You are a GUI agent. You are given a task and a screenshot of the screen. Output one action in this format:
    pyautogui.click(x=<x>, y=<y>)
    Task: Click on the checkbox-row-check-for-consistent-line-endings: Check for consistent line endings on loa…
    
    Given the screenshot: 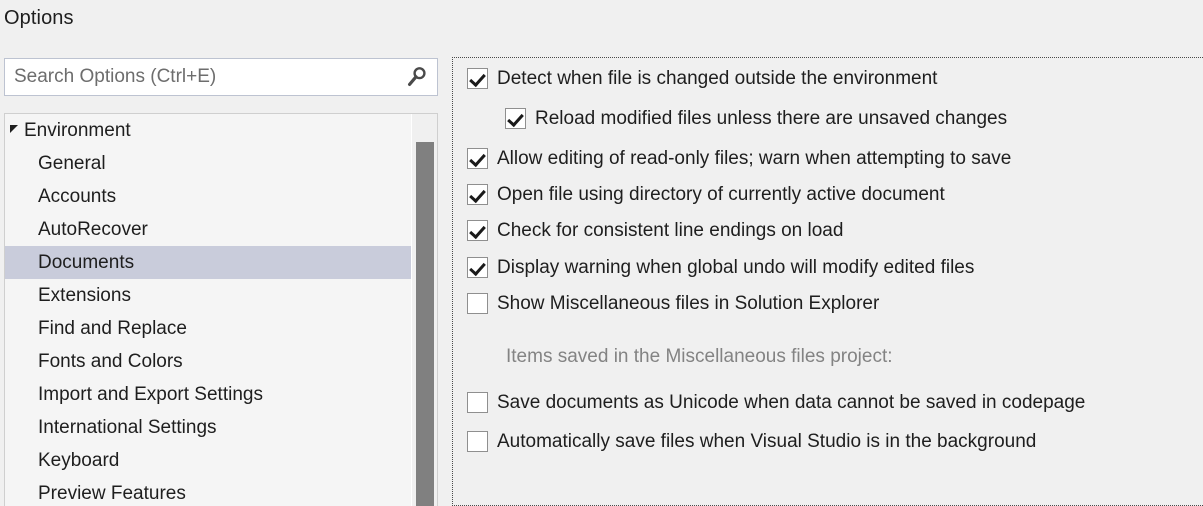 What is the action you would take?
    pyautogui.click(x=655, y=230)
    